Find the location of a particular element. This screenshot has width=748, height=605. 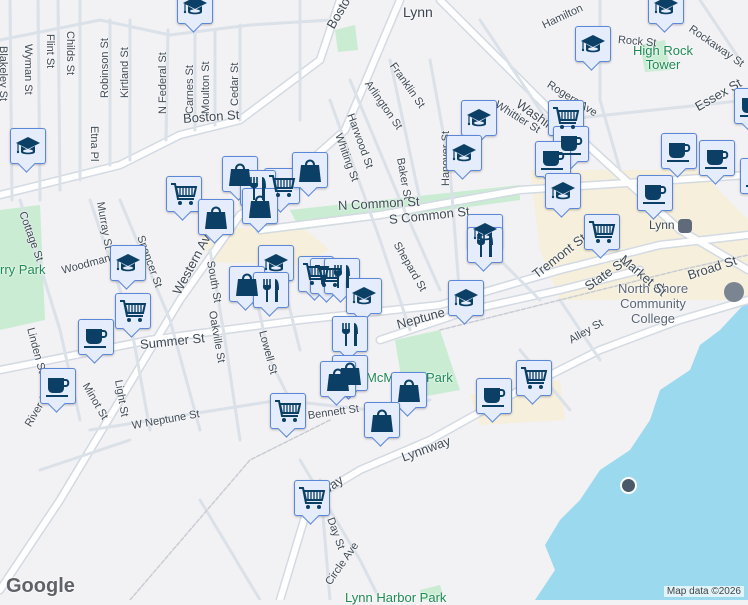

city-label-lynn: Lynn is located at coordinates (418, 12).